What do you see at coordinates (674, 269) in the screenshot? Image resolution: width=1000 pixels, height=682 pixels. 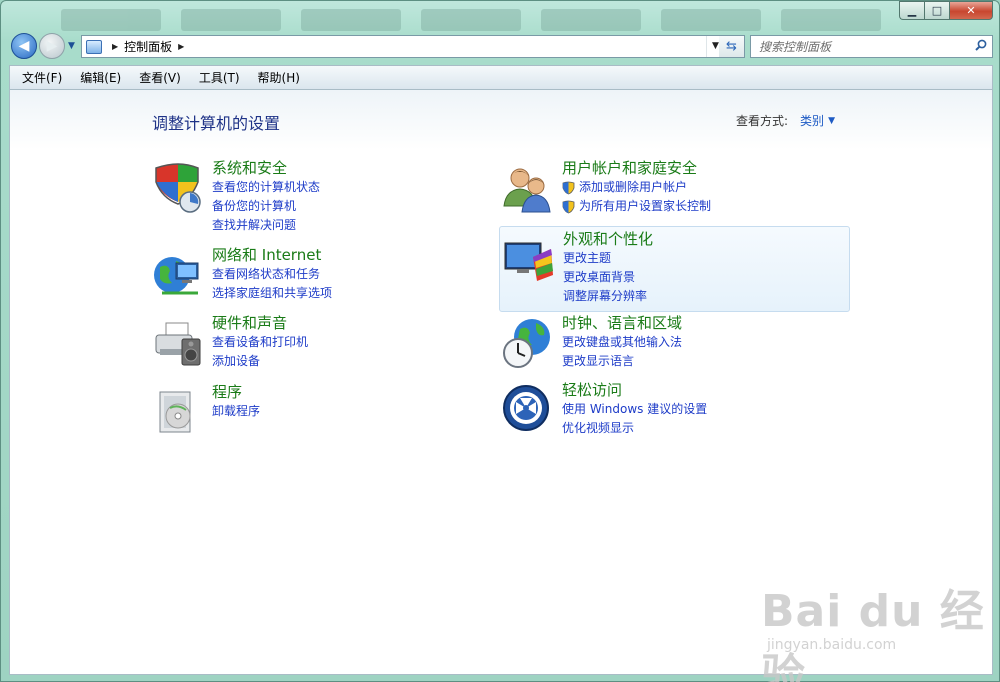 I see `category-appearance: 外观和个性化 更改主题 更改桌面背景 调整屏幕分辨率` at bounding box center [674, 269].